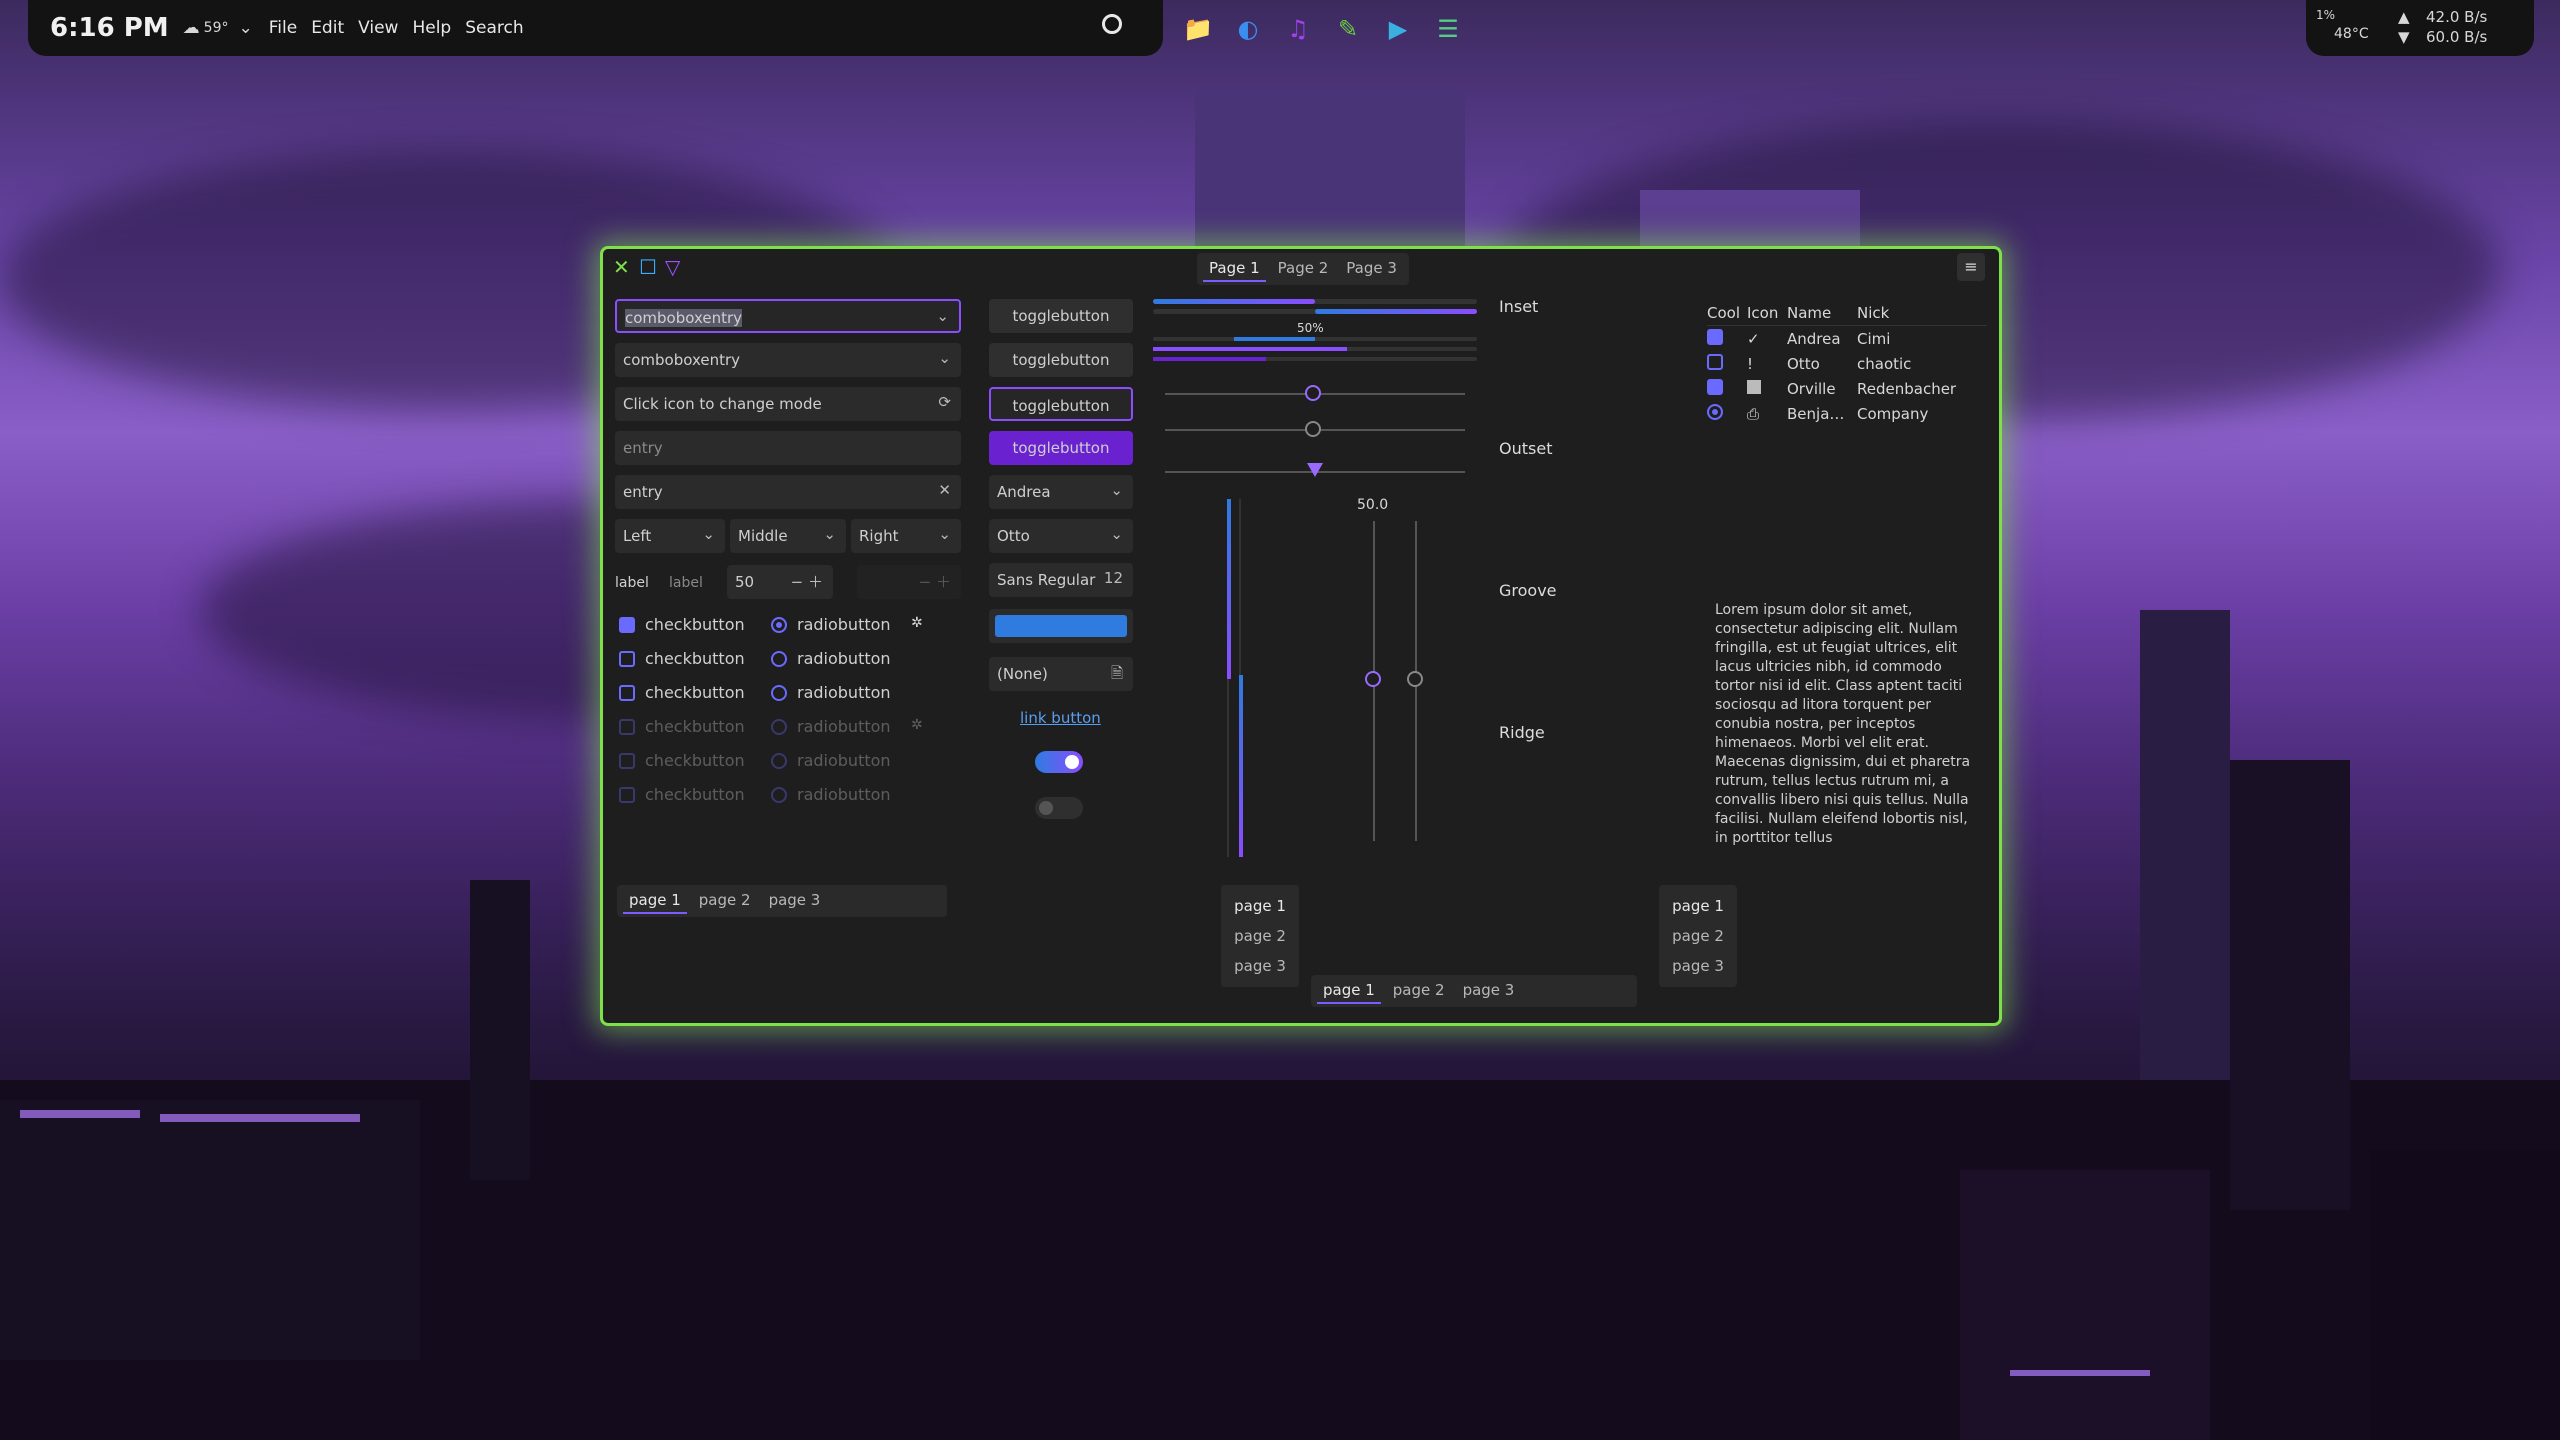 The width and height of the screenshot is (2560, 1440). I want to click on notes-icon: ☰, so click(1448, 29).